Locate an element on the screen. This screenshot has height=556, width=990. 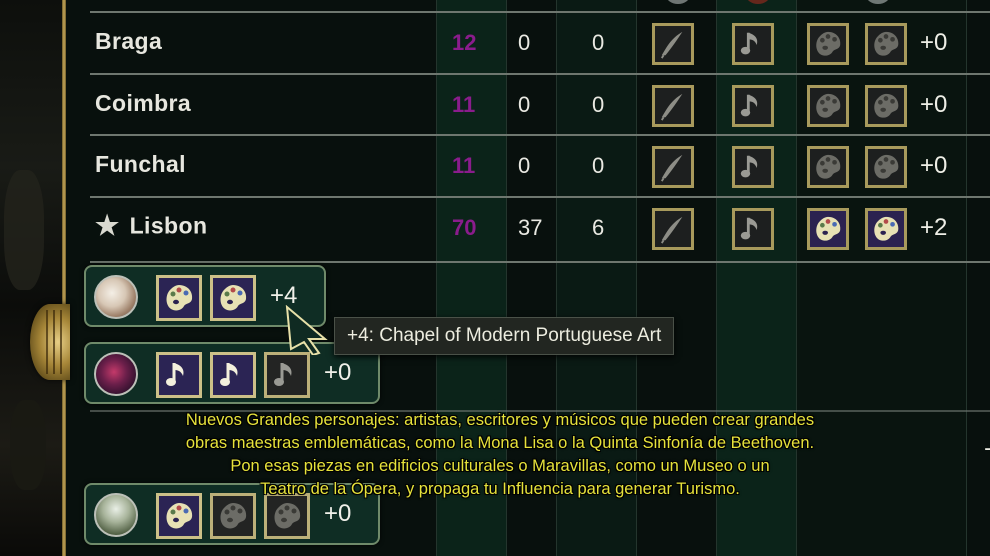
city-name-label: Funchal is located at coordinates (140, 163).